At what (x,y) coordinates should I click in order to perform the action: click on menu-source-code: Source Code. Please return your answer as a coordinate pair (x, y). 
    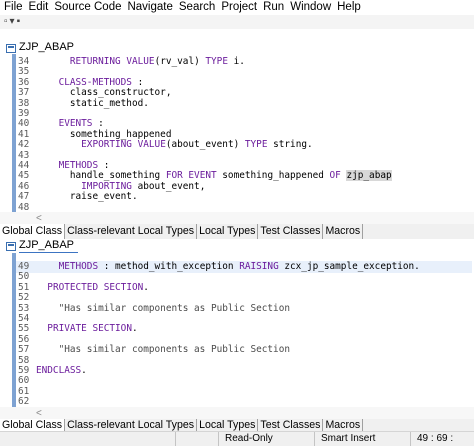
    Looking at the image, I should click on (87, 7).